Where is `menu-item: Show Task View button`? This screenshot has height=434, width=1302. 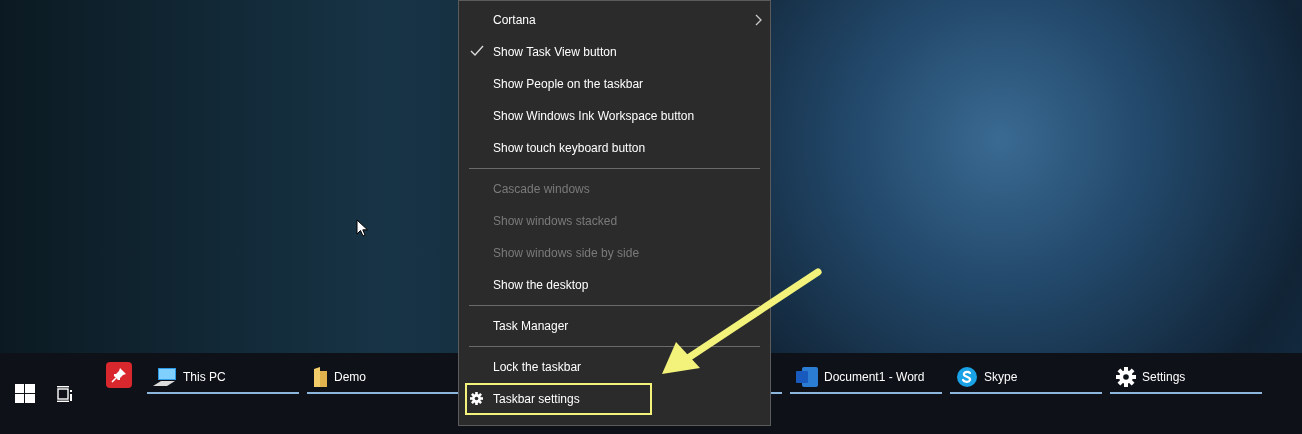
menu-item: Show Task View button is located at coordinates (614, 52).